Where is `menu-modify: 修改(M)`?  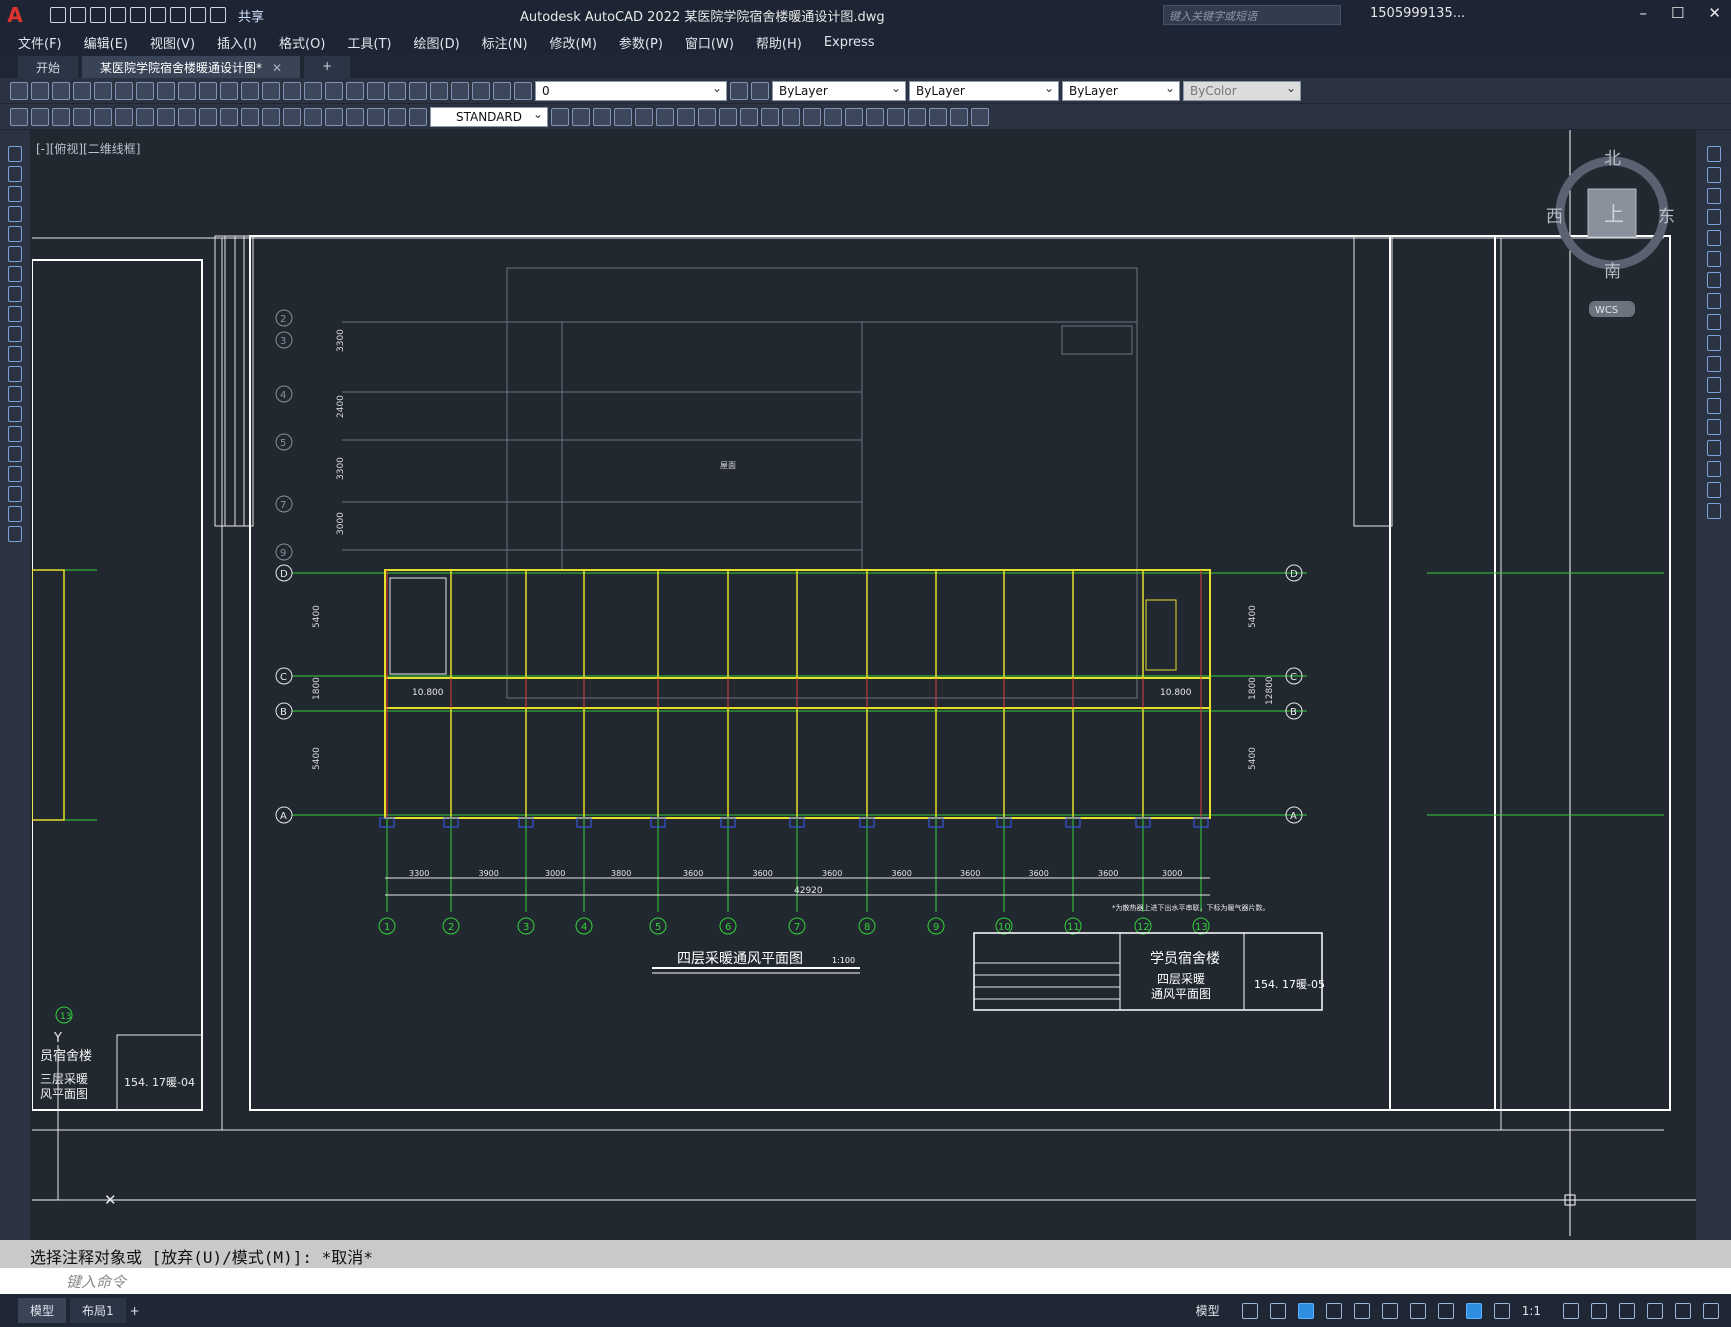 menu-modify: 修改(M) is located at coordinates (573, 42).